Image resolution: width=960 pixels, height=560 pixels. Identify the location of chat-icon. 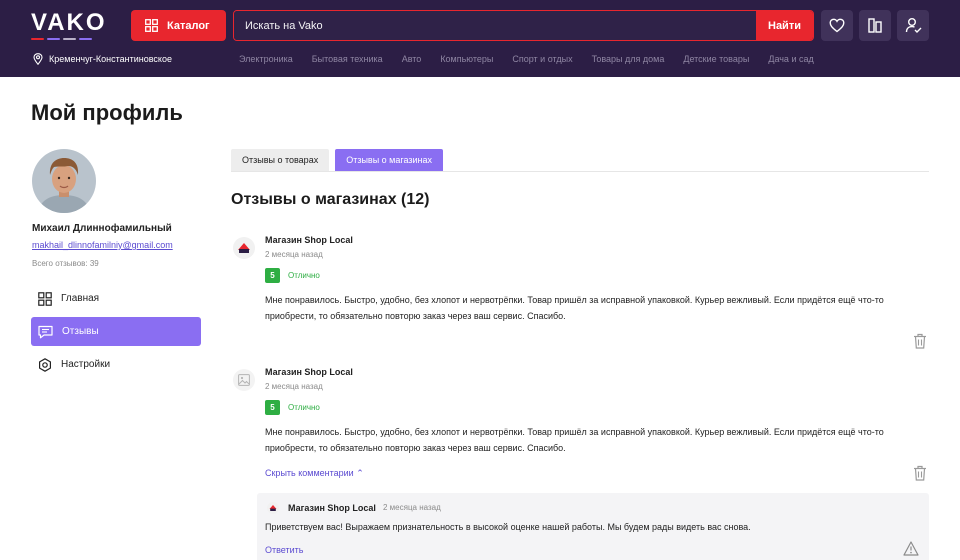
(45, 331).